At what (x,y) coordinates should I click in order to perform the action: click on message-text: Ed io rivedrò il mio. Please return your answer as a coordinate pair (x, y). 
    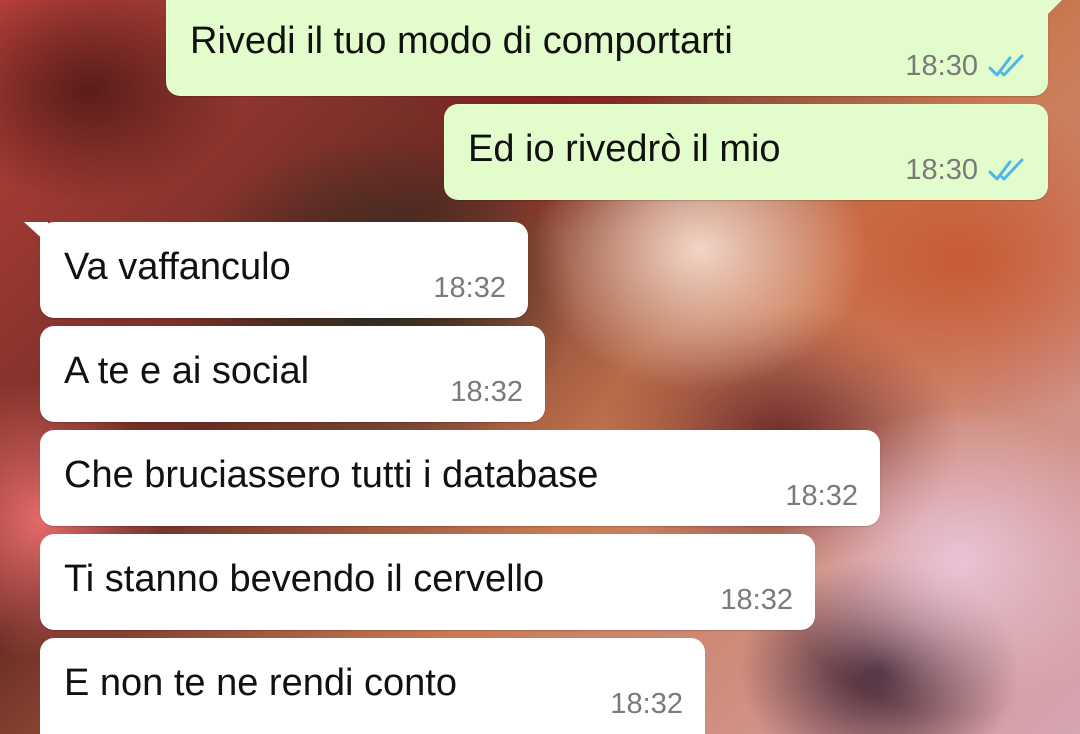
    Looking at the image, I should click on (624, 149).